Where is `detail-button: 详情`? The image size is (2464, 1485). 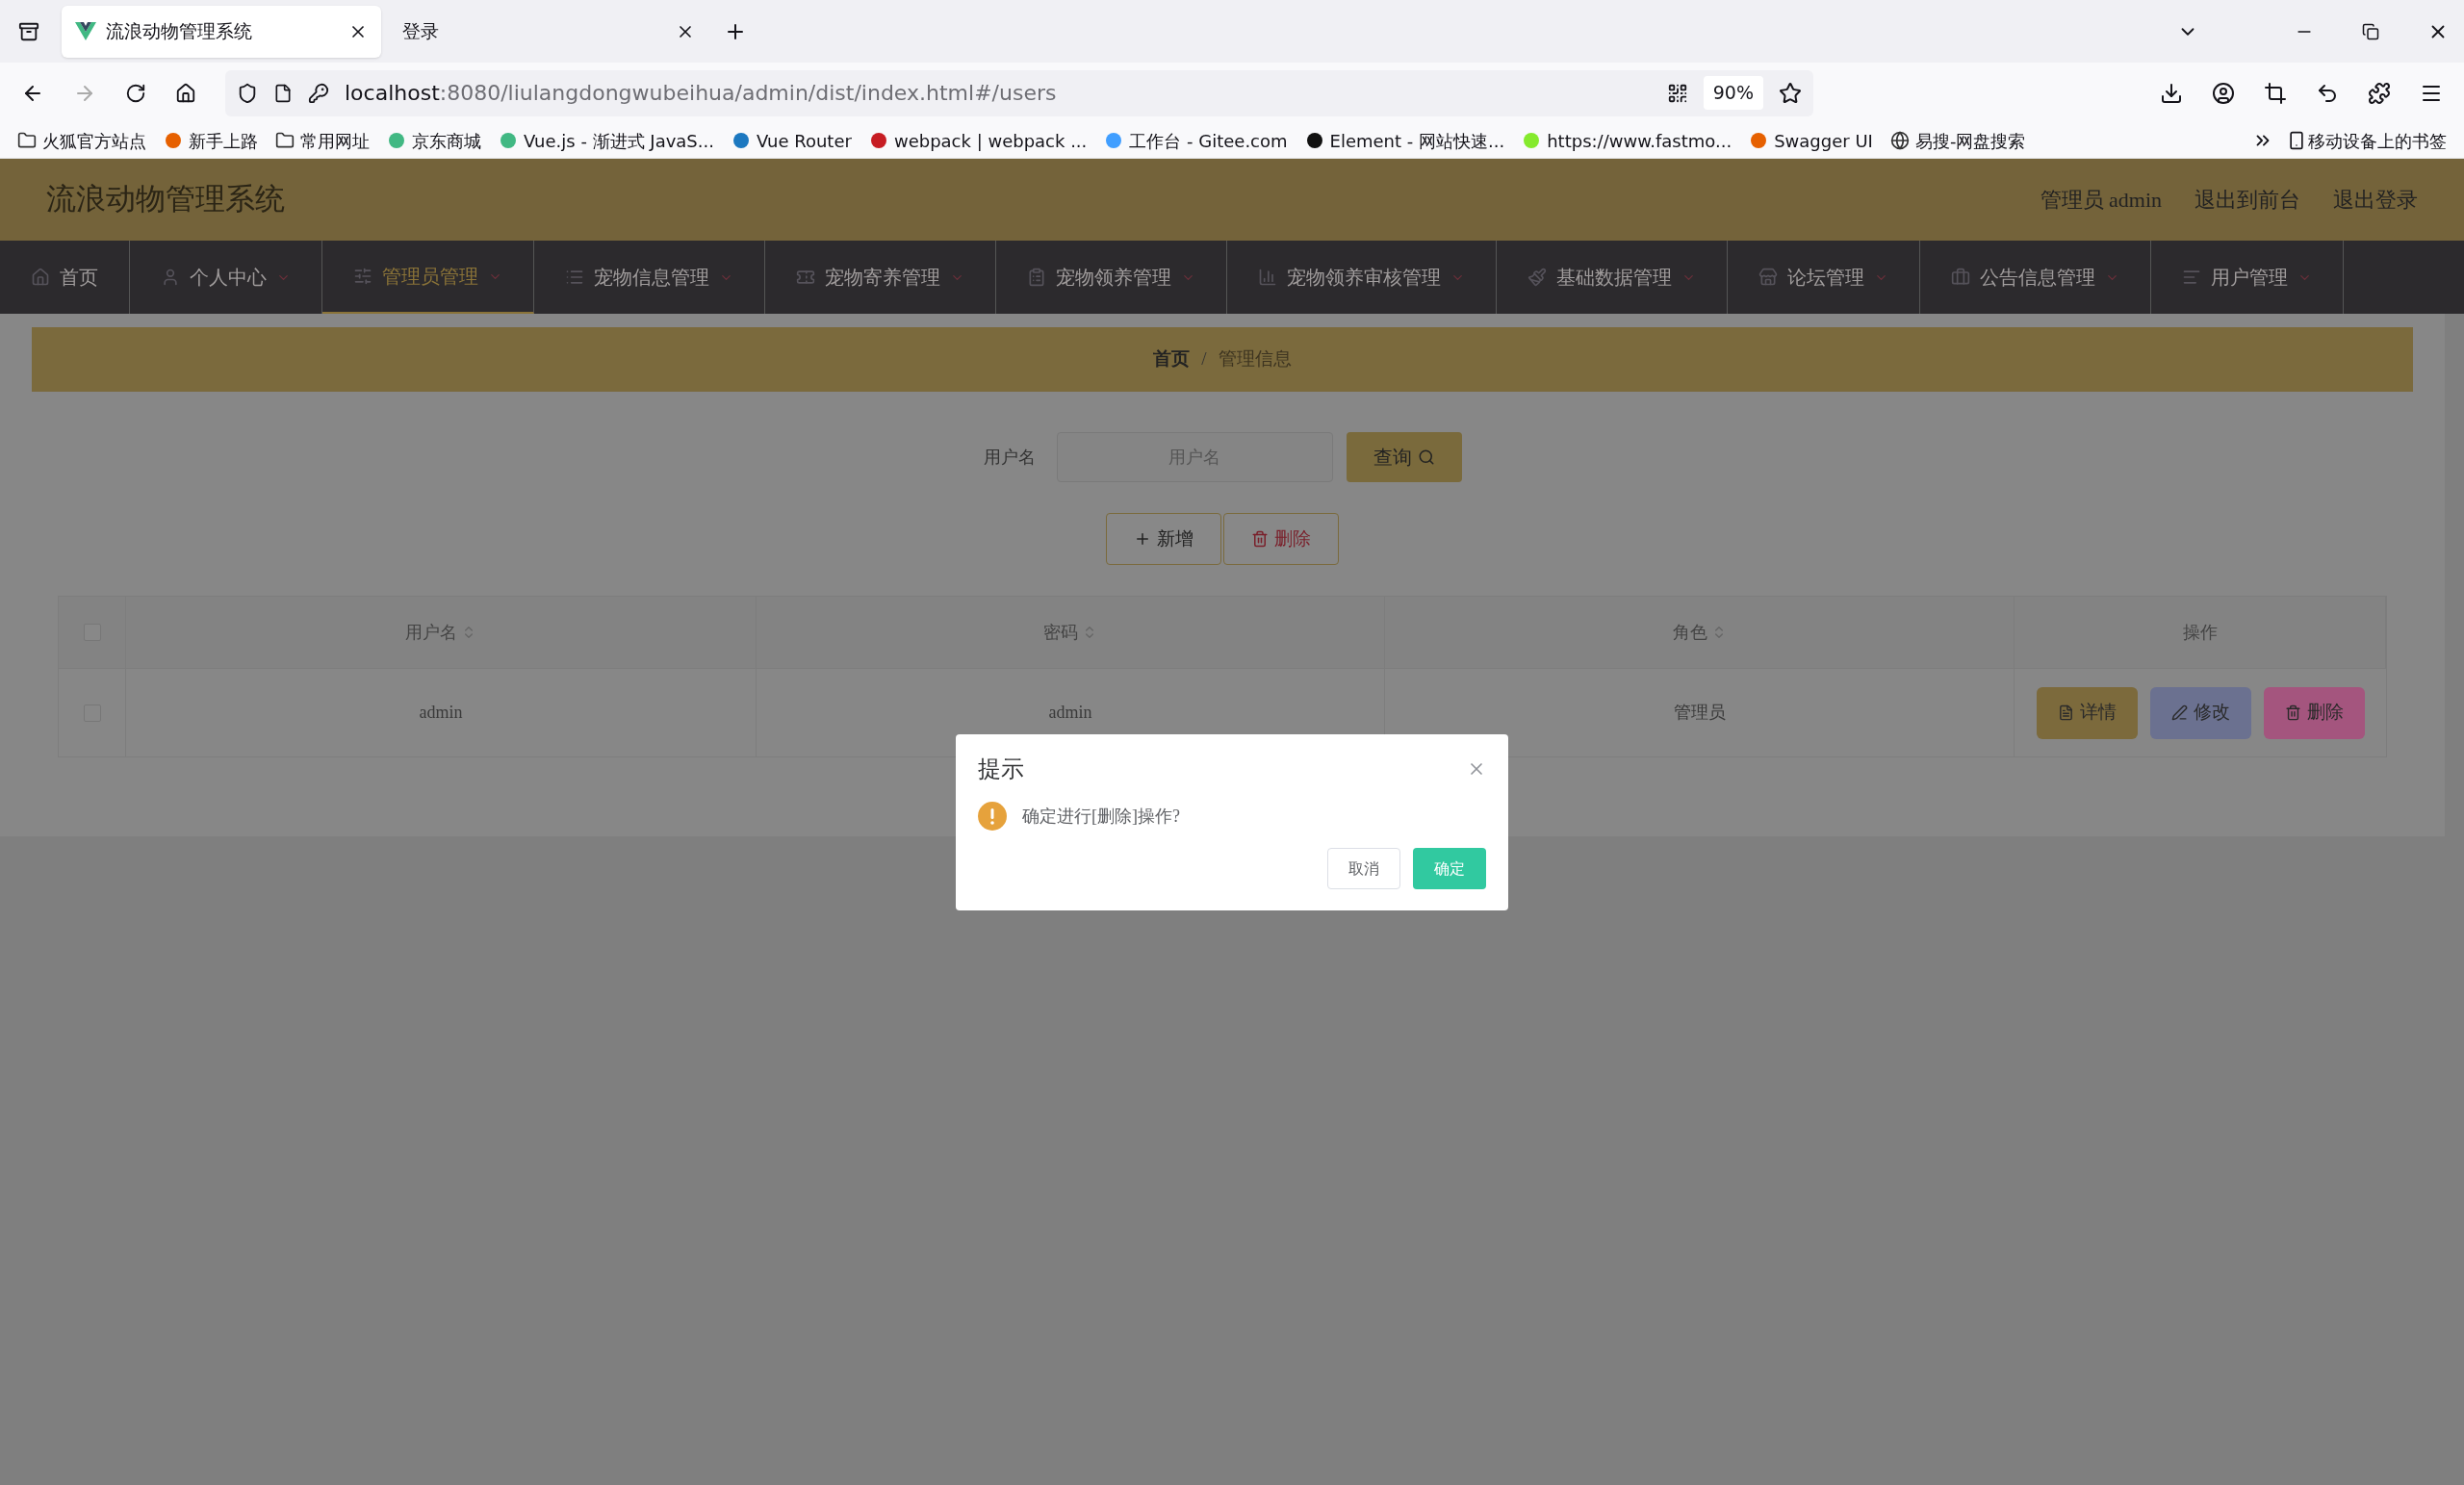
detail-button: 详情 is located at coordinates (2087, 712).